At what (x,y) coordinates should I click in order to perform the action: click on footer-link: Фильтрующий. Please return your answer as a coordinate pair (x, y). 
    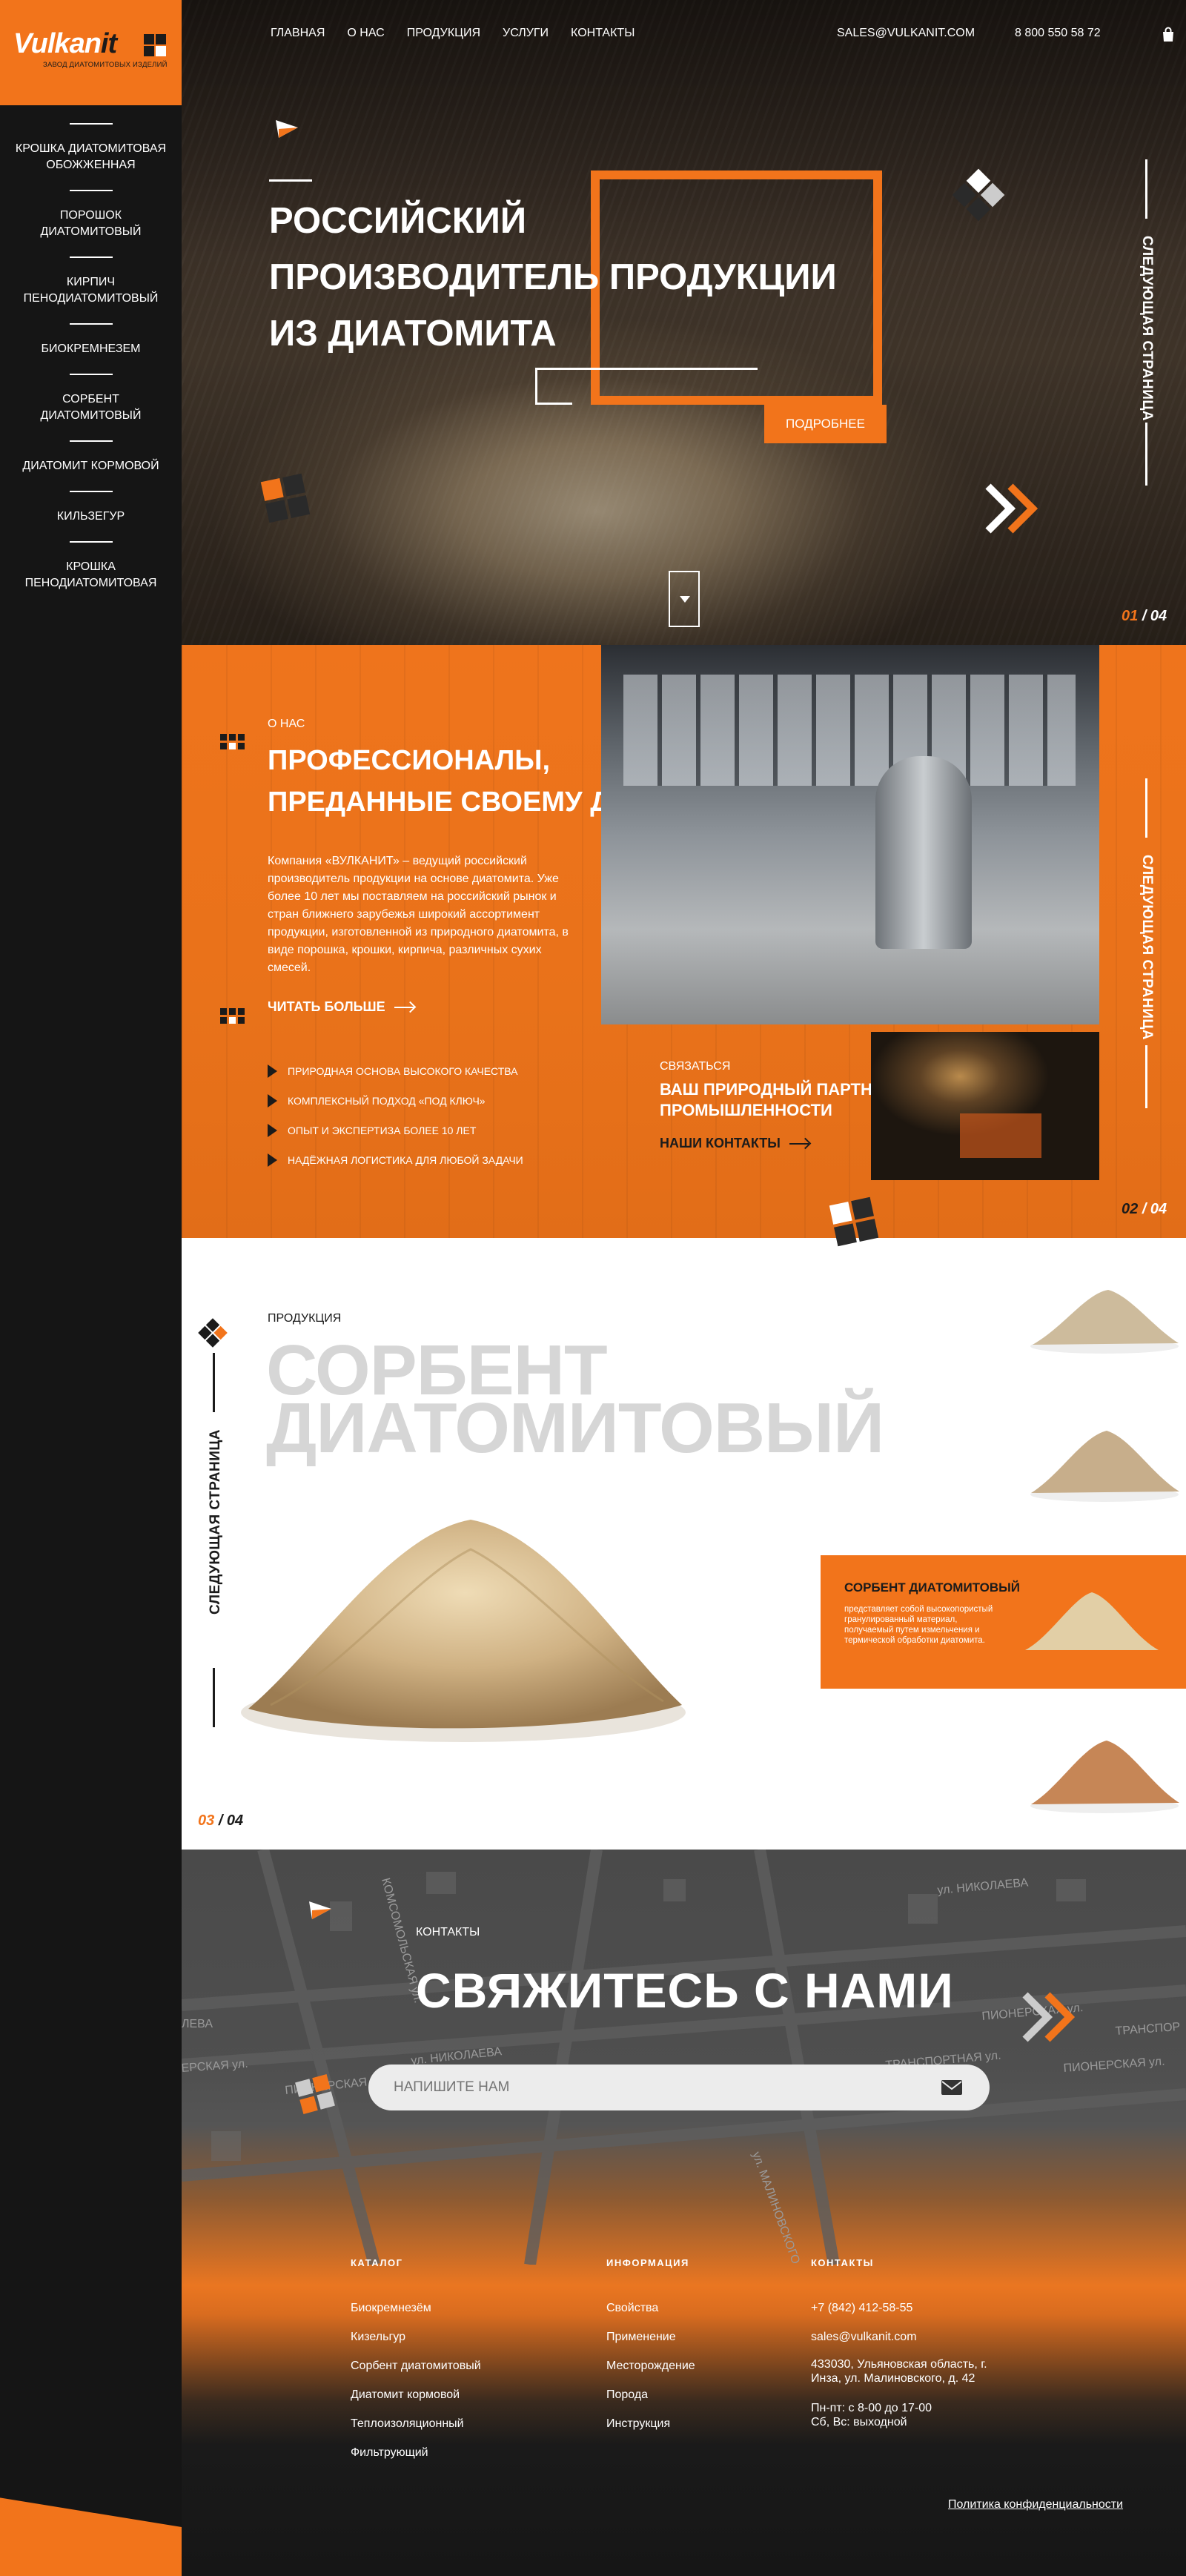
    Looking at the image, I should click on (416, 2452).